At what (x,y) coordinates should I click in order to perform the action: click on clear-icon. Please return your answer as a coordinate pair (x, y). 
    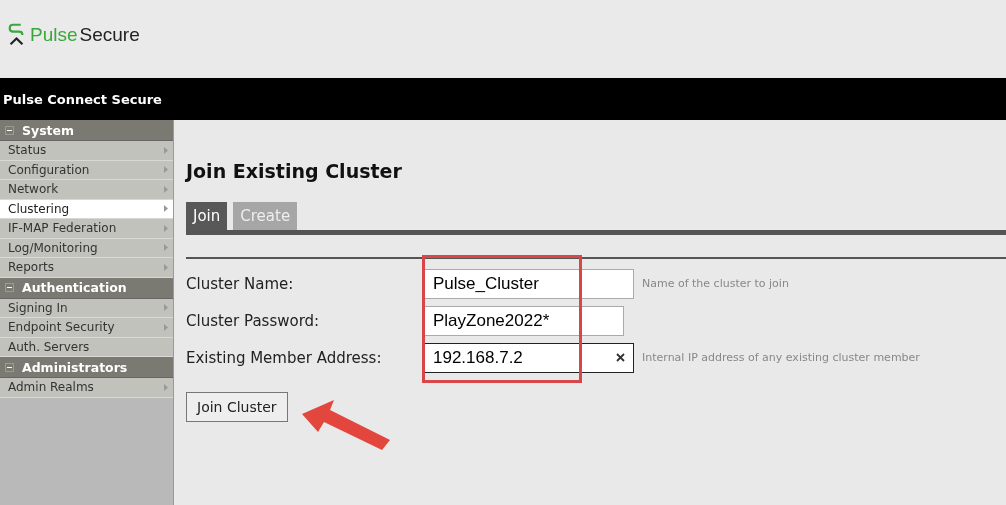
    Looking at the image, I should click on (620, 357).